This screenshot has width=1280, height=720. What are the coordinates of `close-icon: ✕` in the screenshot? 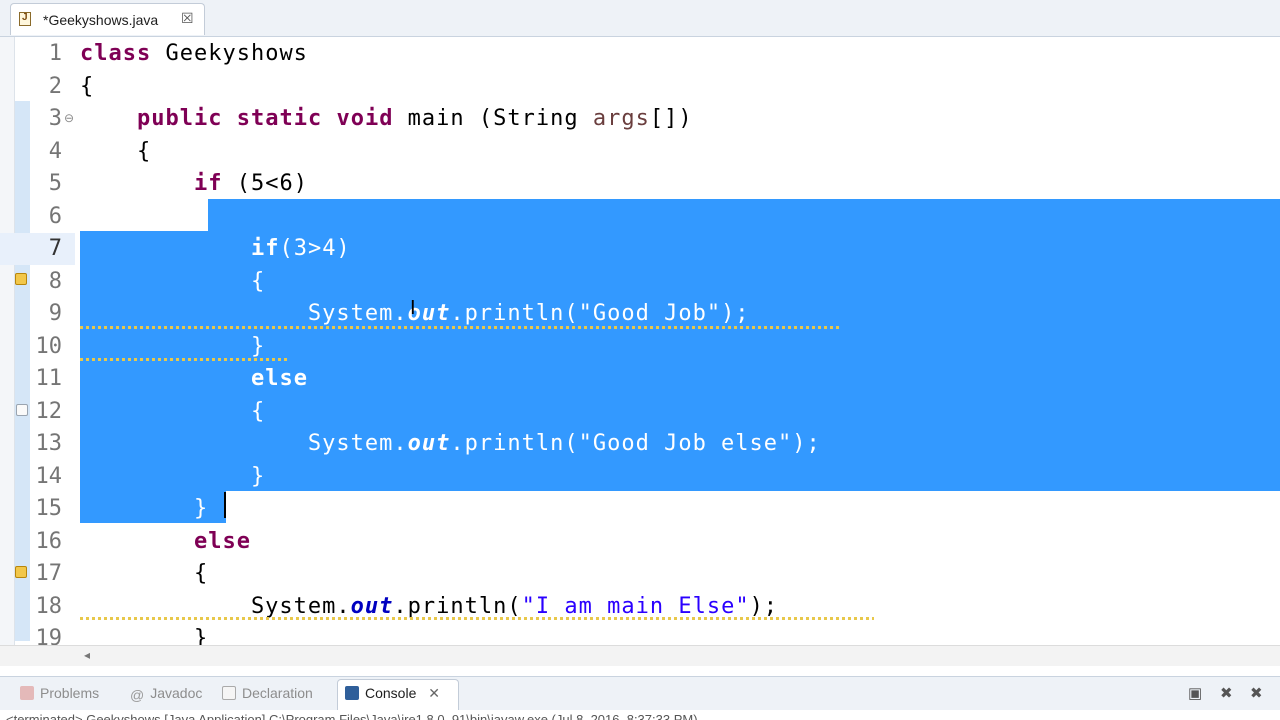 It's located at (434, 693).